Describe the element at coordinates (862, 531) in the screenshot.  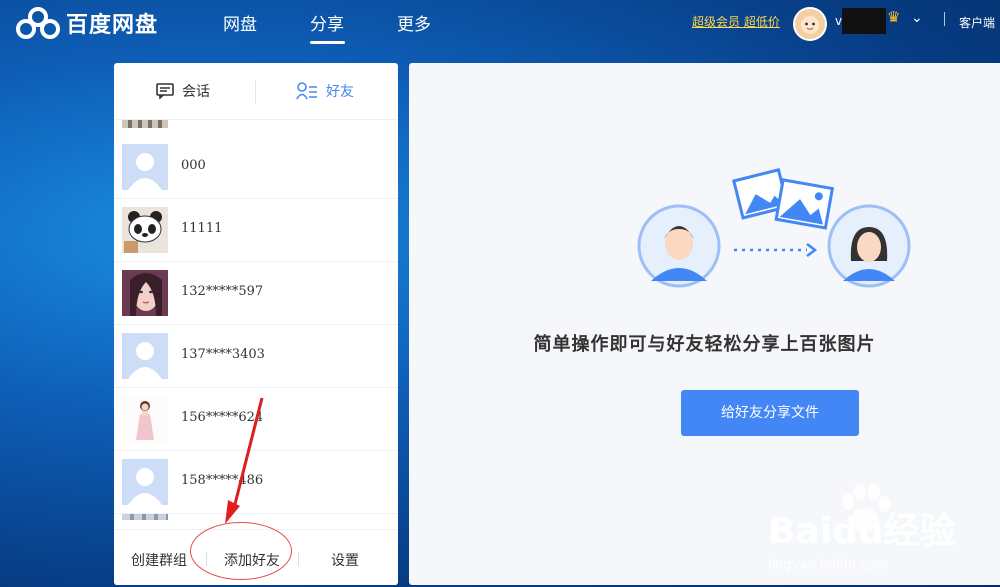
I see `watermark-brand: Baidu经验` at that location.